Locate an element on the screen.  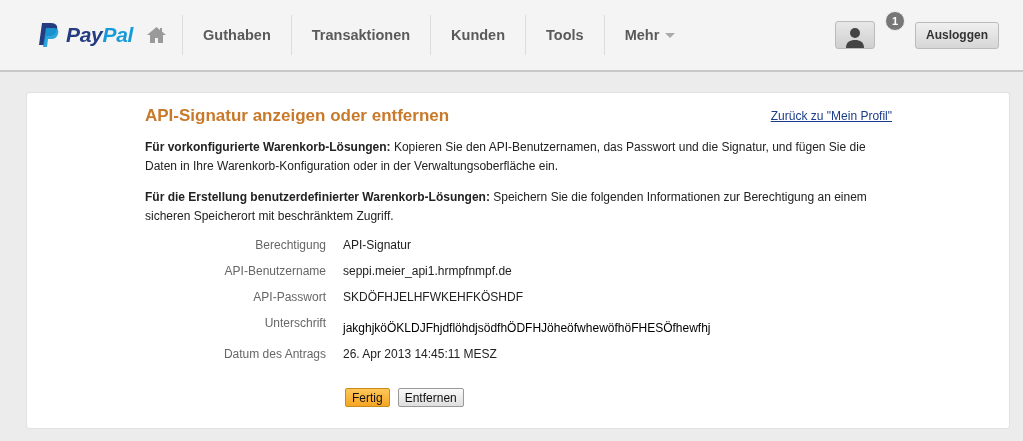
person-icon is located at coordinates (855, 37).